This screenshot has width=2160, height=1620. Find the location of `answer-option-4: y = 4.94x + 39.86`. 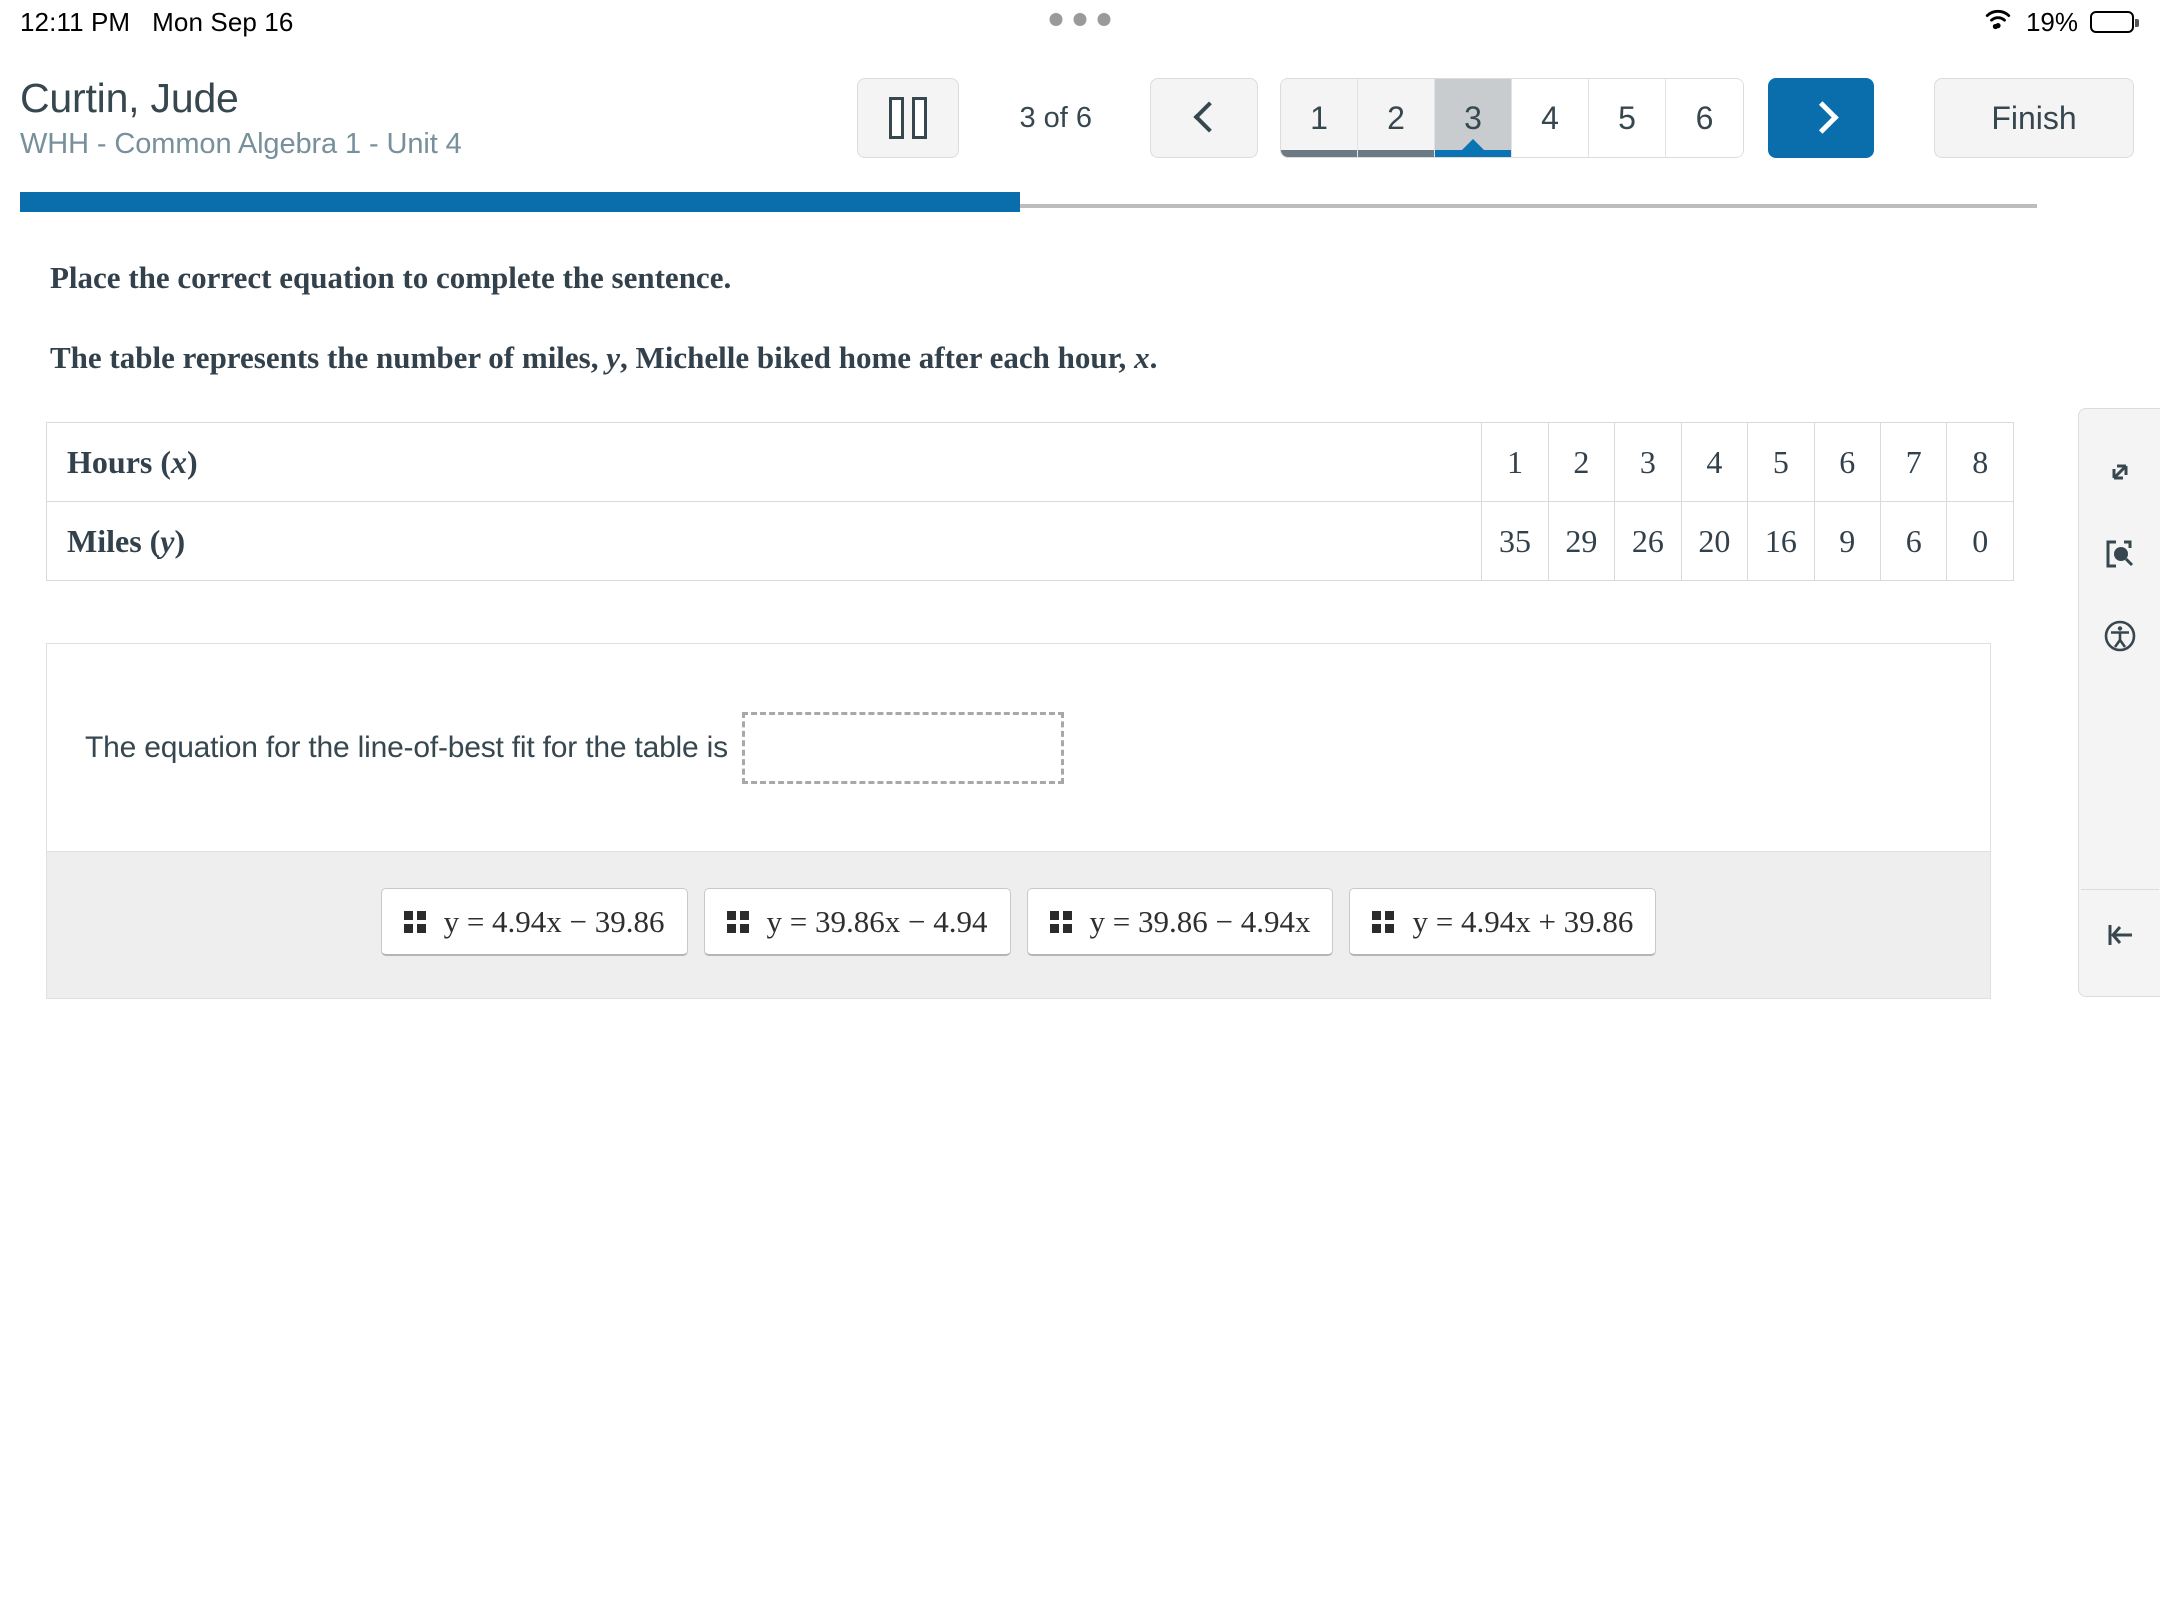

answer-option-4: y = 4.94x + 39.86 is located at coordinates (1503, 922).